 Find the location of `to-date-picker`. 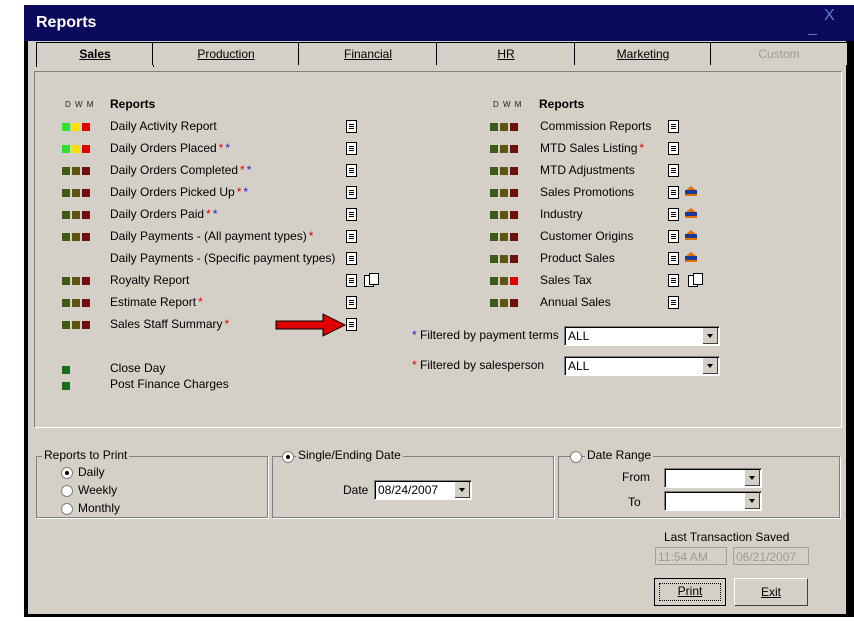

to-date-picker is located at coordinates (713, 501).